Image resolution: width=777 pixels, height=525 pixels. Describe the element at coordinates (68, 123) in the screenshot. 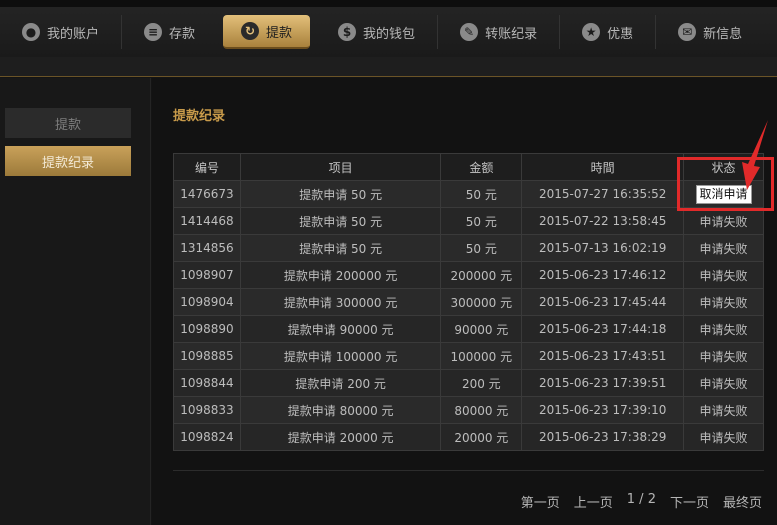

I see `sidebar-item-withdraw: 提款` at that location.